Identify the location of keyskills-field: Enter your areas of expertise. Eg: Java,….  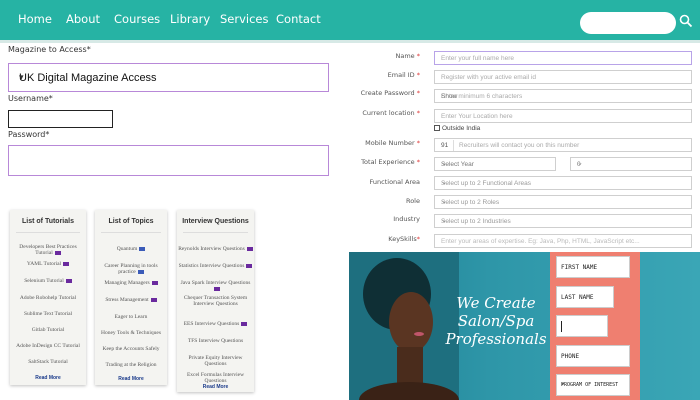
(563, 241).